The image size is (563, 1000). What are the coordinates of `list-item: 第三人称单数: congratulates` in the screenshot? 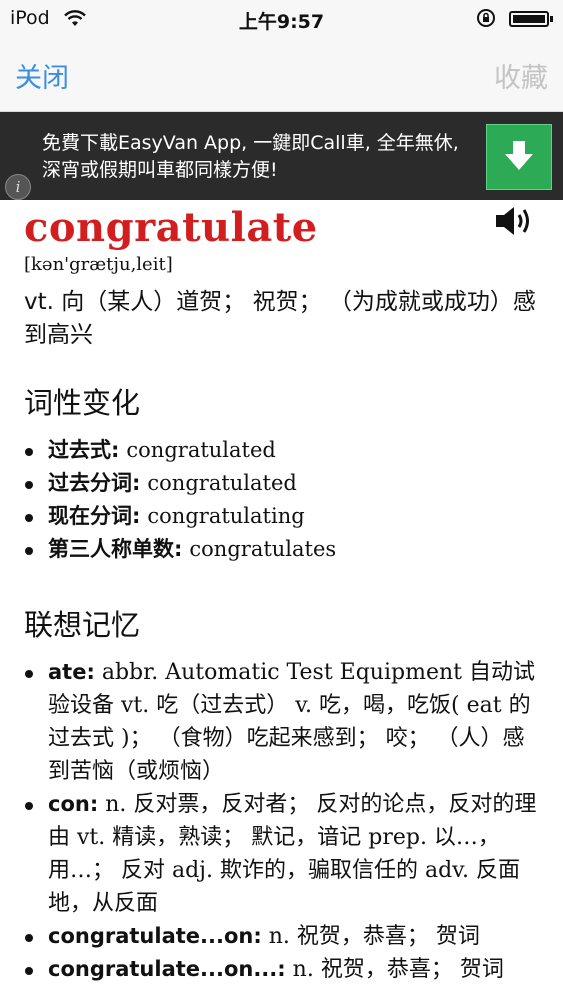 It's located at (284, 549).